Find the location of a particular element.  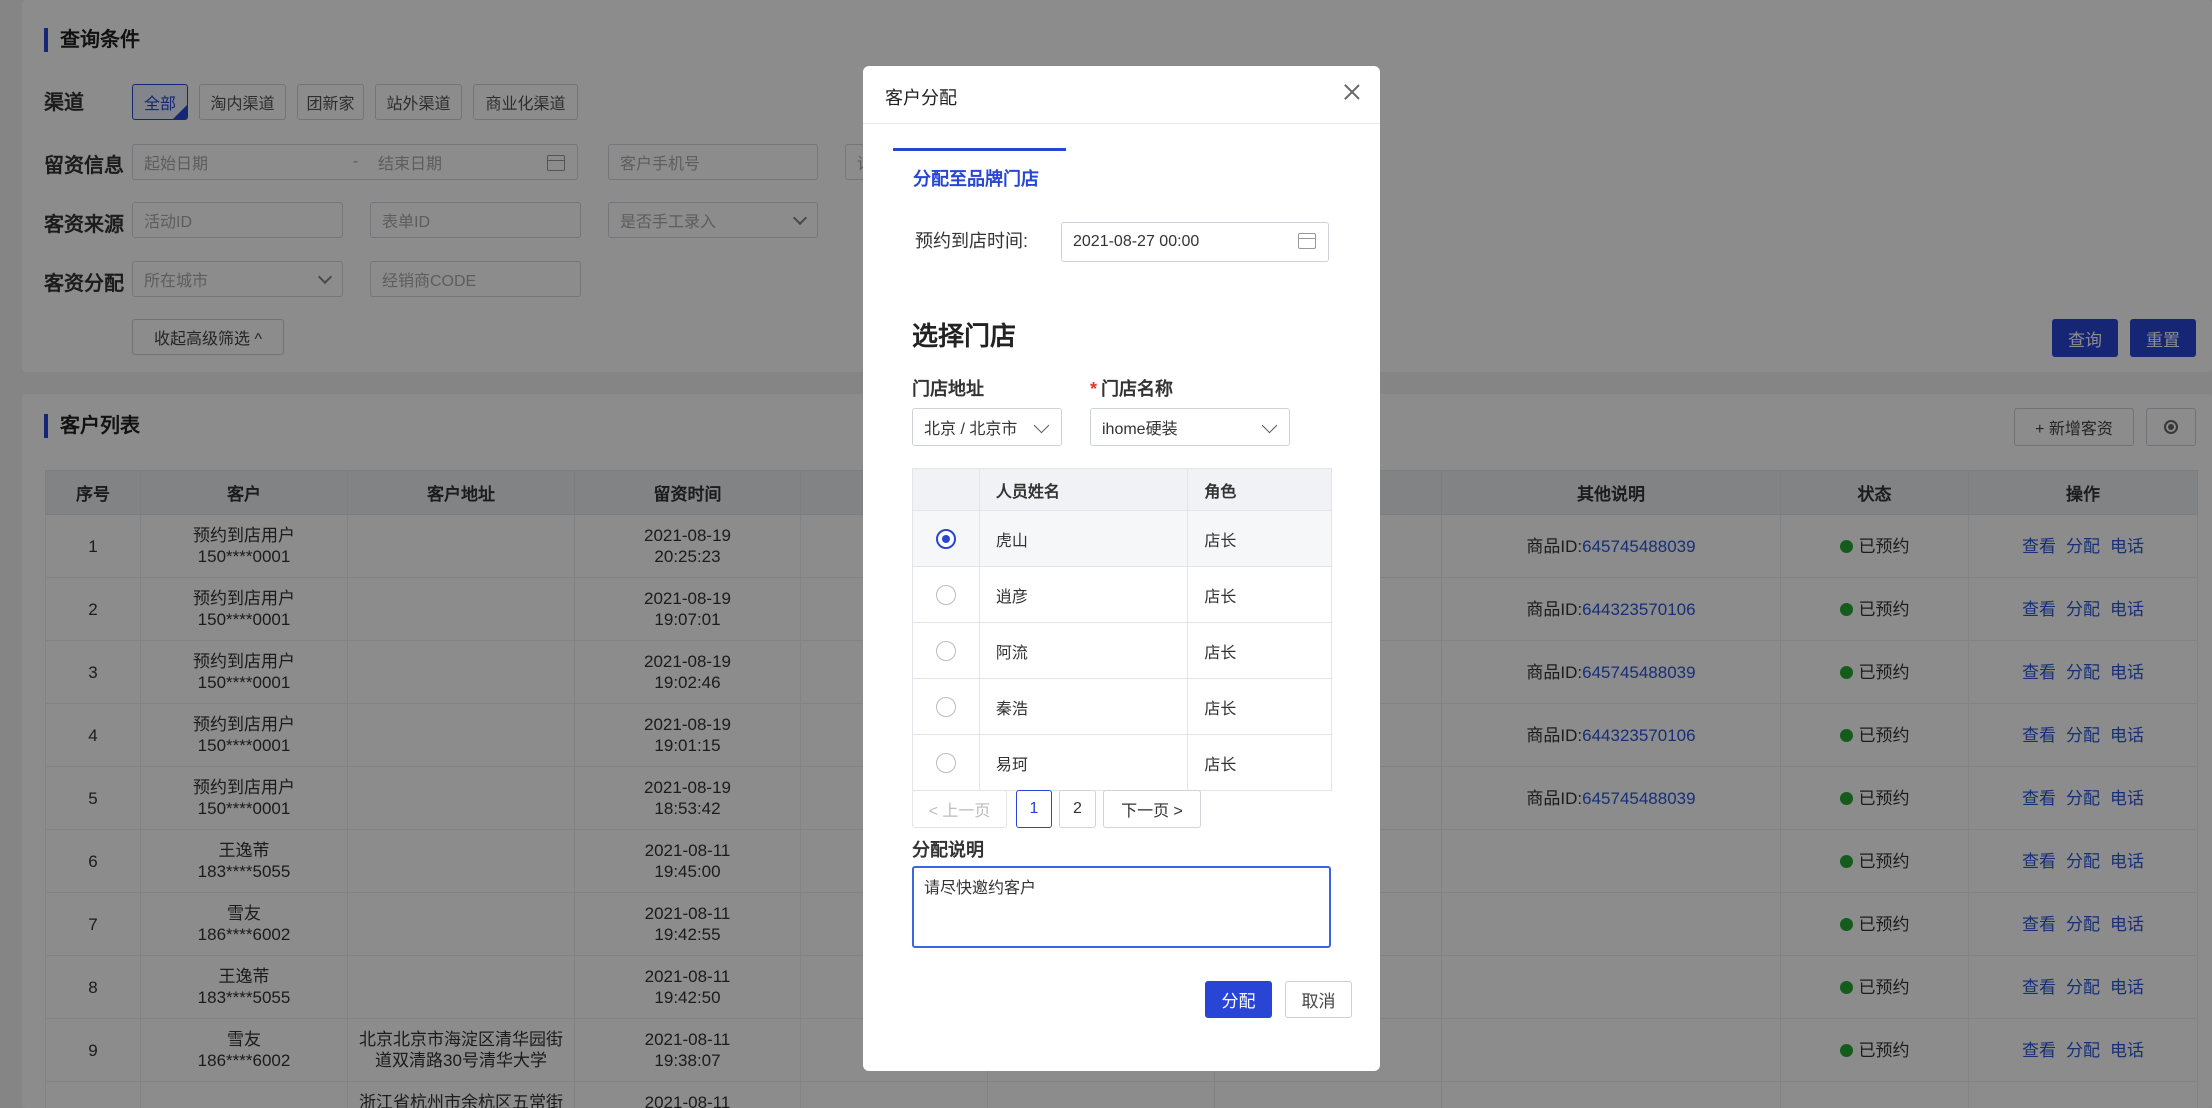

cancel-button: 取消 is located at coordinates (1318, 999).